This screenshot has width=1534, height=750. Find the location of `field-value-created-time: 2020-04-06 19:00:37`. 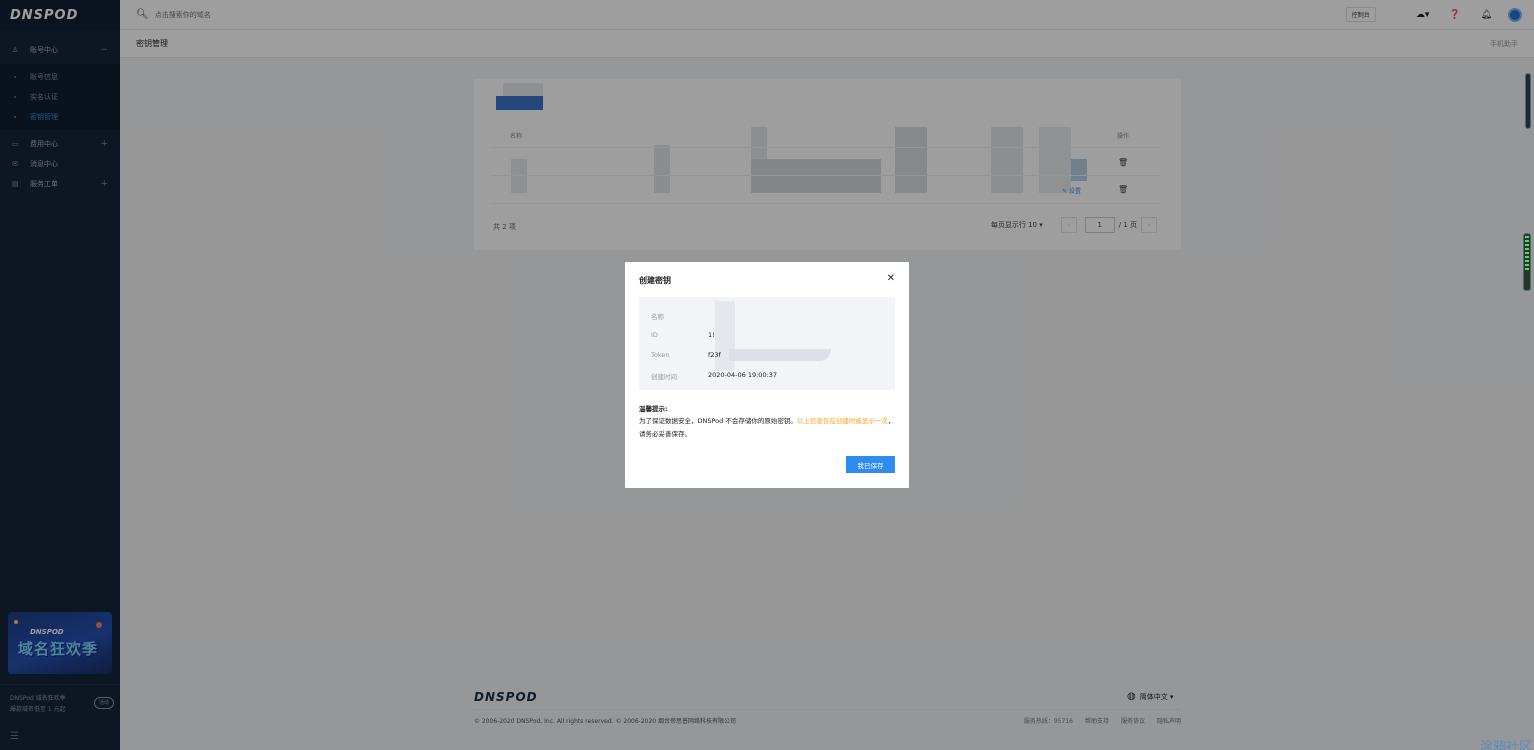

field-value-created-time: 2020-04-06 19:00:37 is located at coordinates (743, 375).